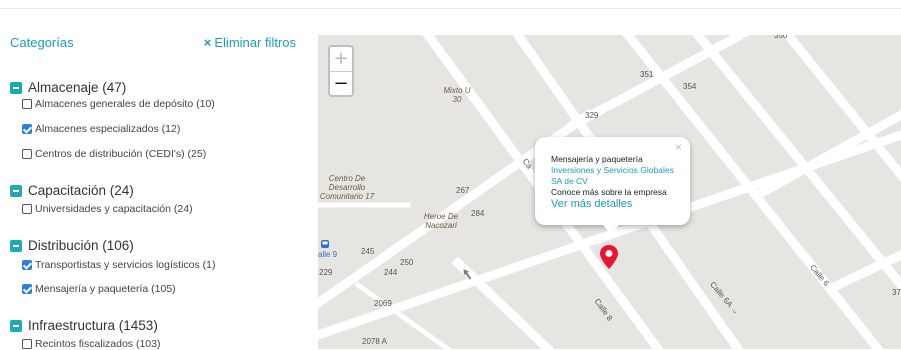 The width and height of the screenshot is (901, 350). I want to click on category-label: Infraestructura (1453), so click(93, 325).